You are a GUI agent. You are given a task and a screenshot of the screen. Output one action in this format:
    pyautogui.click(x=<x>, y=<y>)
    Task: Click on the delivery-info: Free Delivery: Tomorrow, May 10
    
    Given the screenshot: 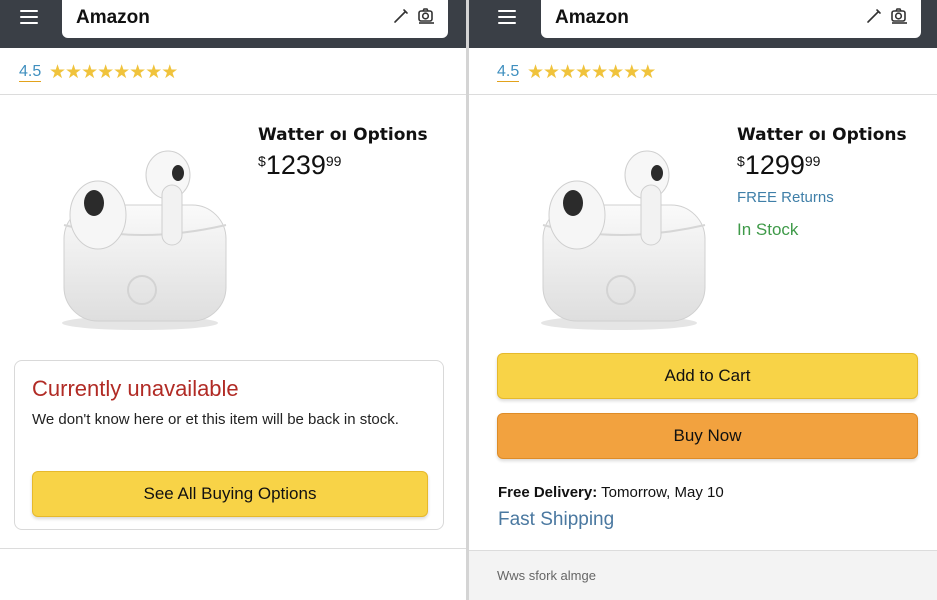 What is the action you would take?
    pyautogui.click(x=611, y=492)
    